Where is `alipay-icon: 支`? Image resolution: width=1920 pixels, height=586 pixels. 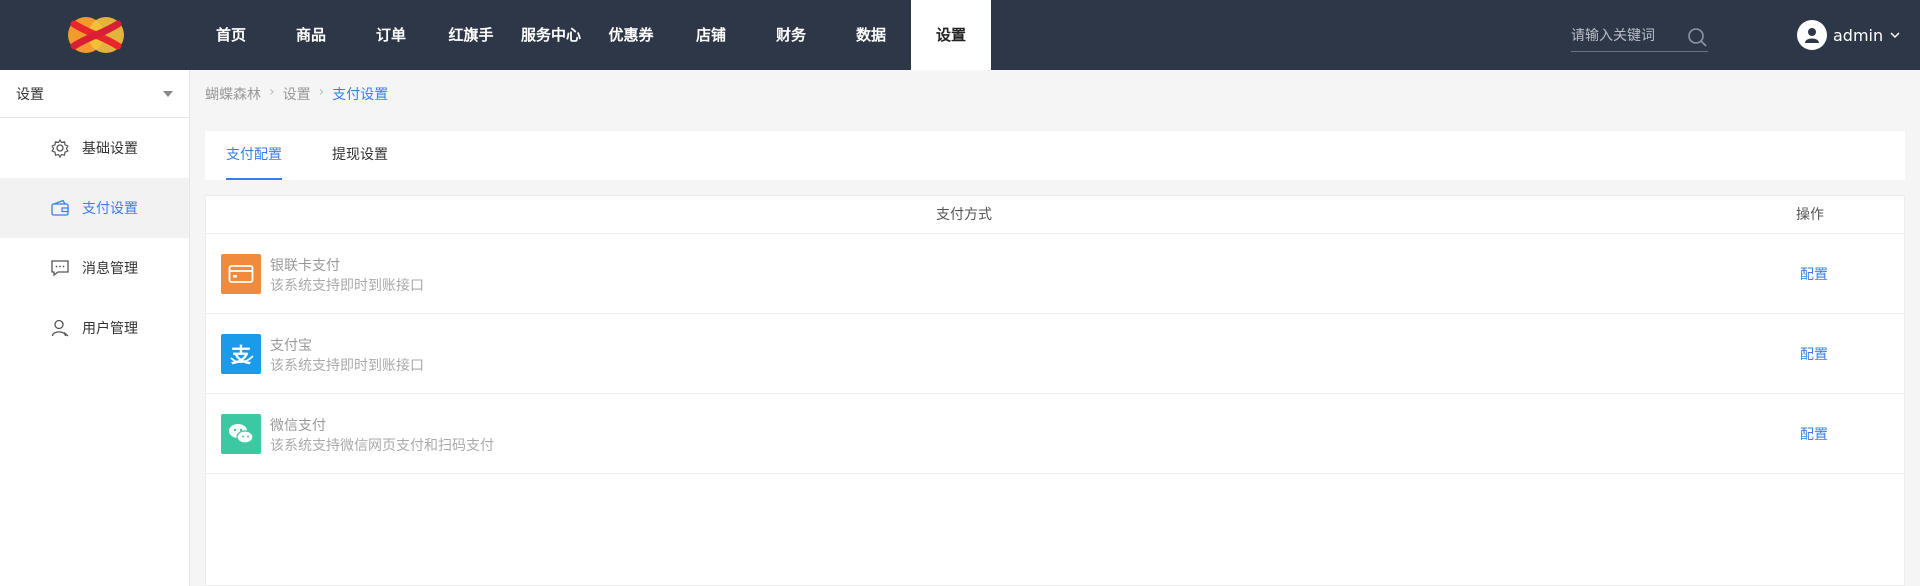
alipay-icon: 支 is located at coordinates (241, 354).